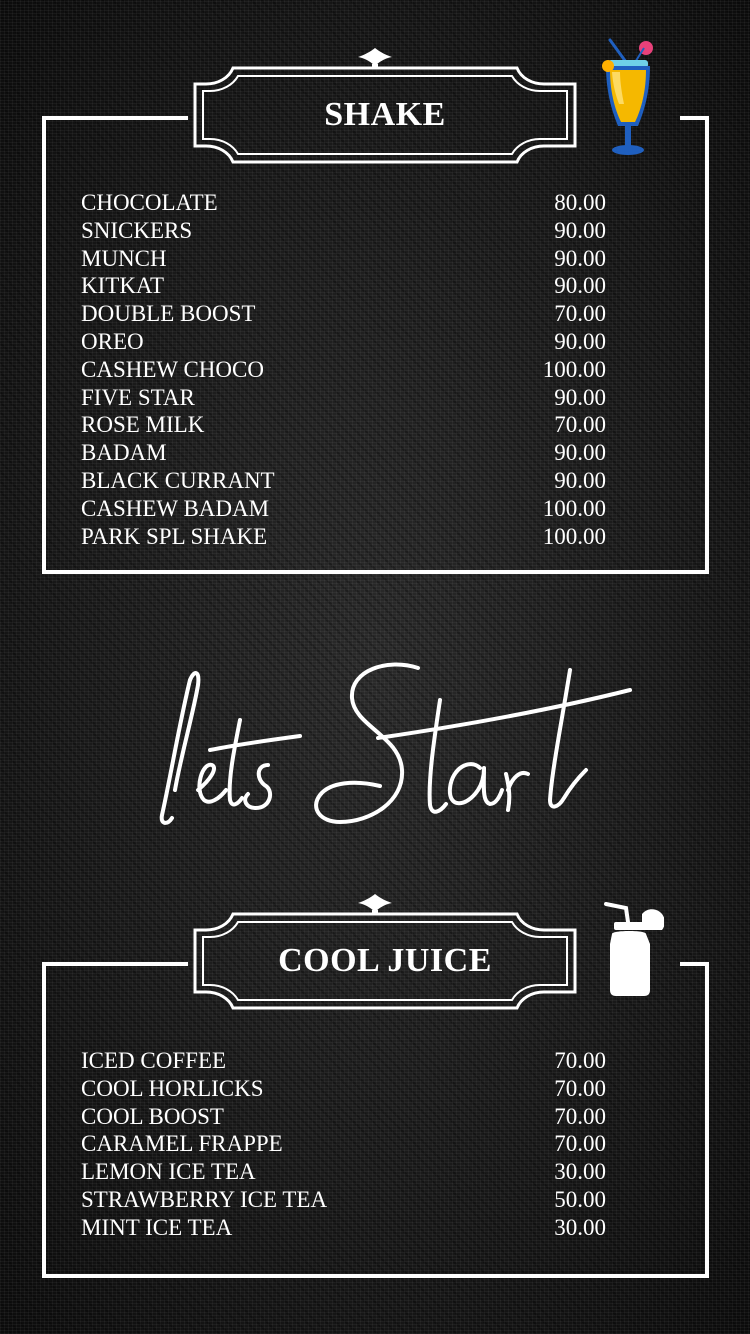 The height and width of the screenshot is (1334, 750). What do you see at coordinates (204, 1199) in the screenshot?
I see `menu-item-name: STRAWBERRY ICE TEA` at bounding box center [204, 1199].